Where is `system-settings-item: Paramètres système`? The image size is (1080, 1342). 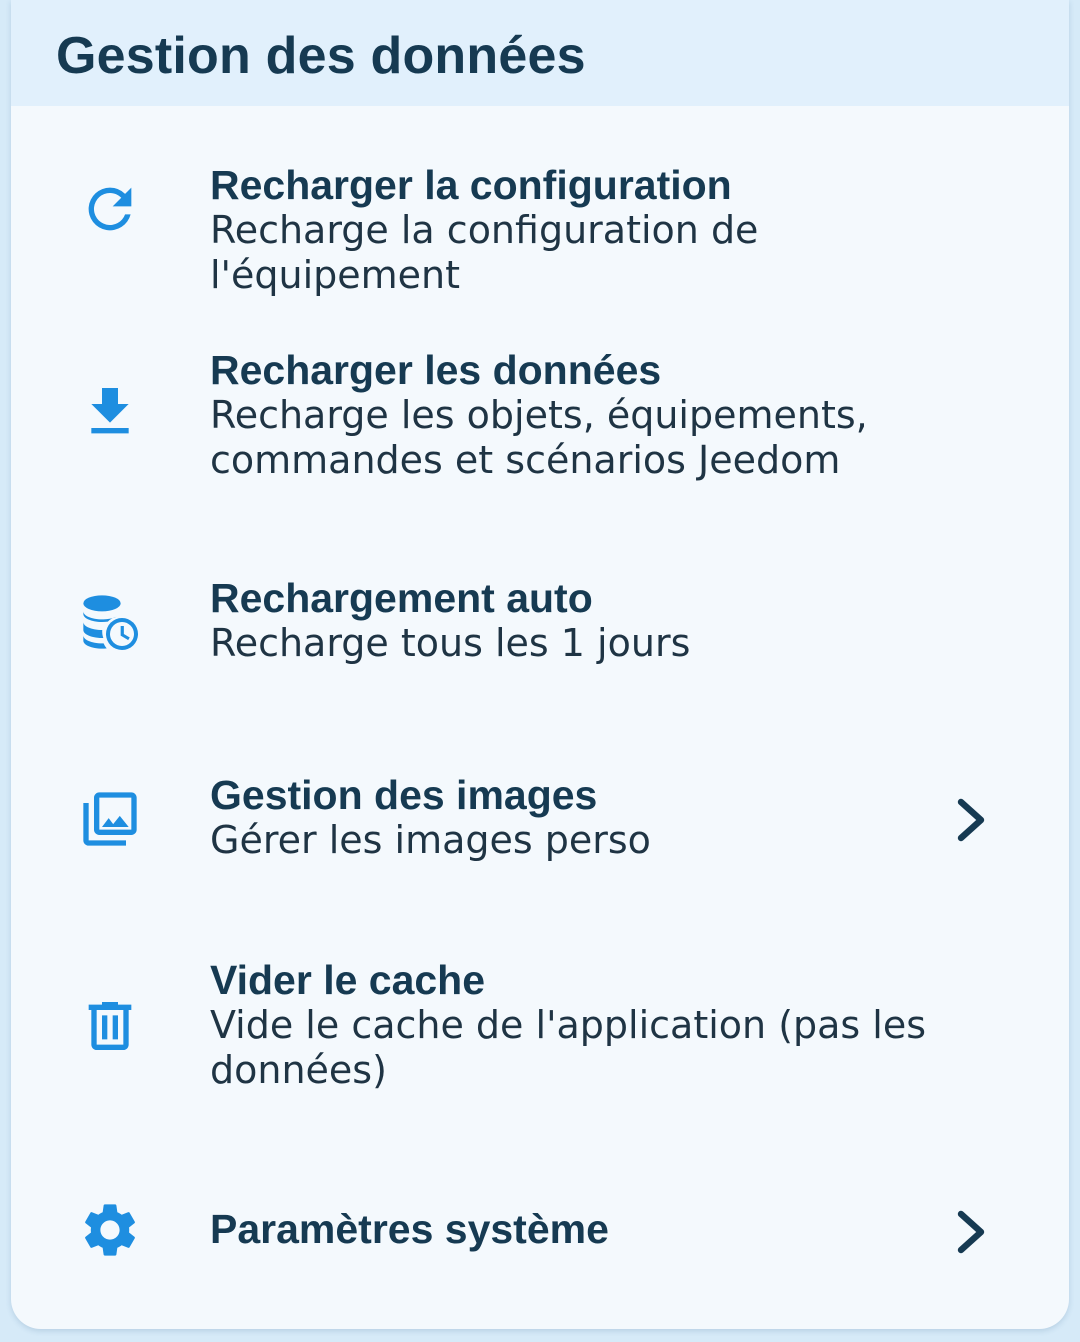 system-settings-item: Paramètres système is located at coordinates (540, 1230).